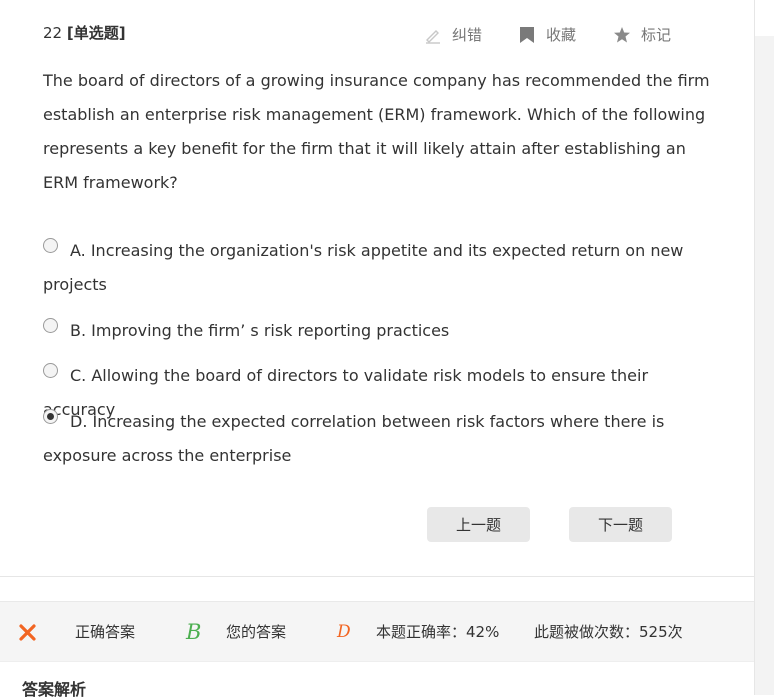  I want to click on right-scroll-gutter, so click(764, 347).